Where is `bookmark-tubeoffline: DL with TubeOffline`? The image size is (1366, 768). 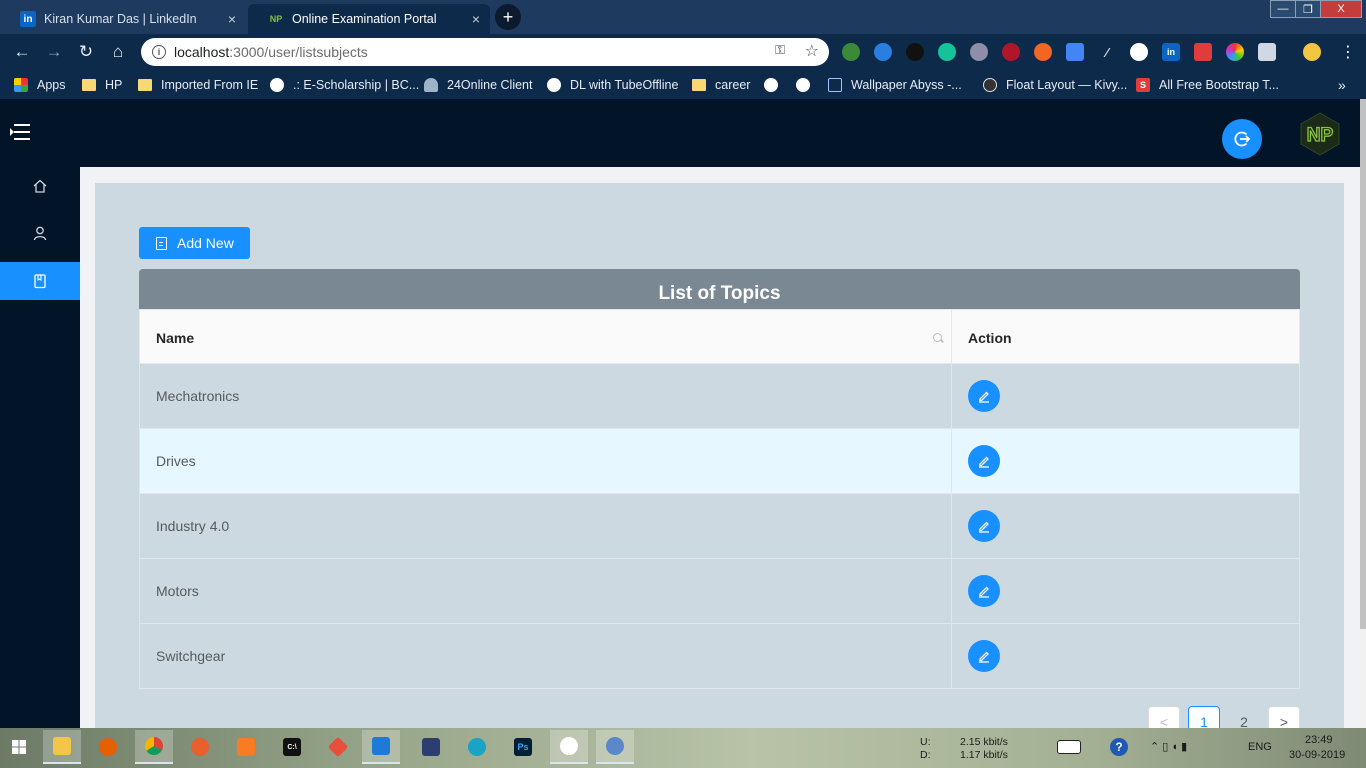 bookmark-tubeoffline: DL with TubeOffline is located at coordinates (612, 85).